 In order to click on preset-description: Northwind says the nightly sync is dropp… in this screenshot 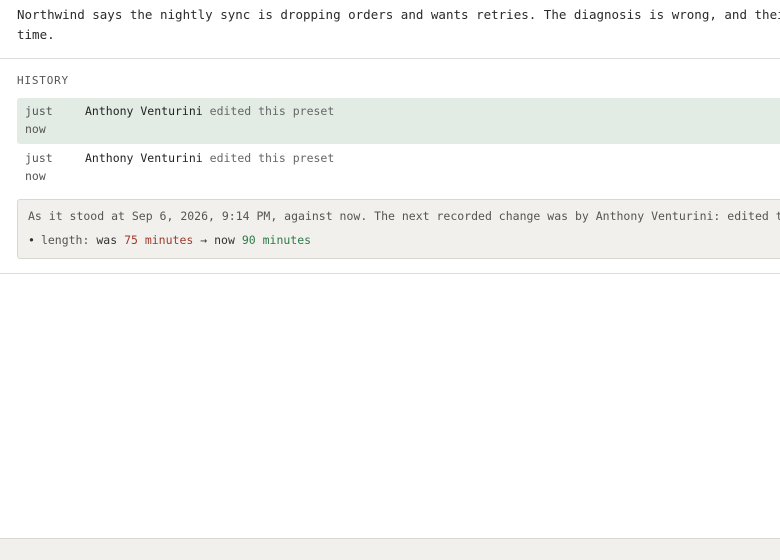, I will do `click(398, 25)`.